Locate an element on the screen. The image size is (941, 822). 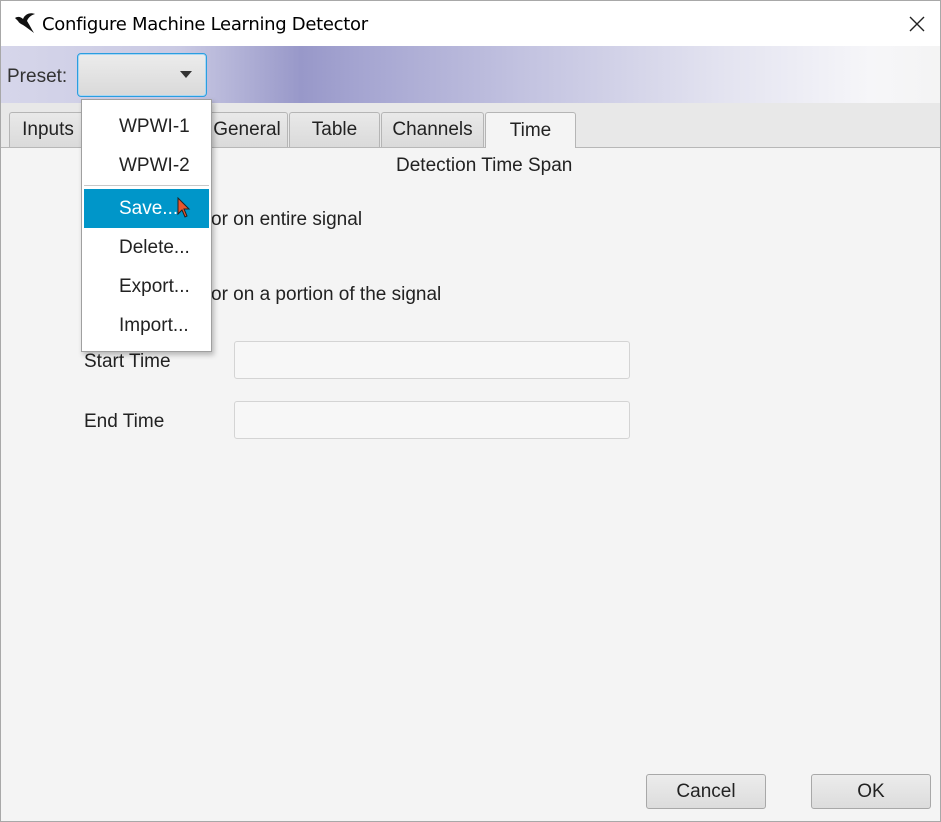
tab-label: General is located at coordinates (247, 129).